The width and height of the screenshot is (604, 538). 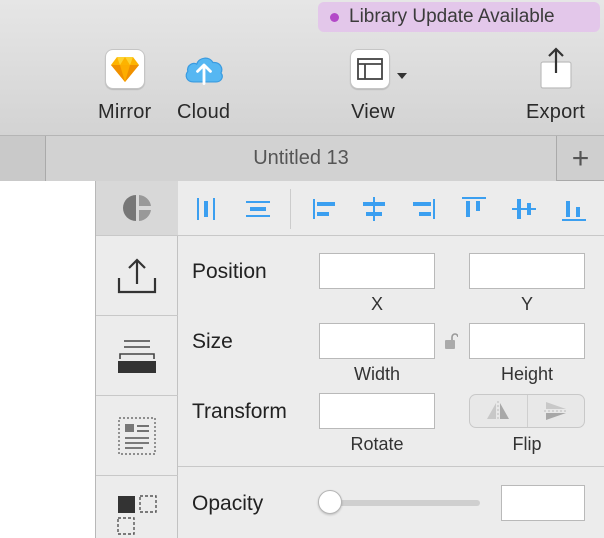 What do you see at coordinates (258, 209) in the screenshot?
I see `distribute-vertical-icon` at bounding box center [258, 209].